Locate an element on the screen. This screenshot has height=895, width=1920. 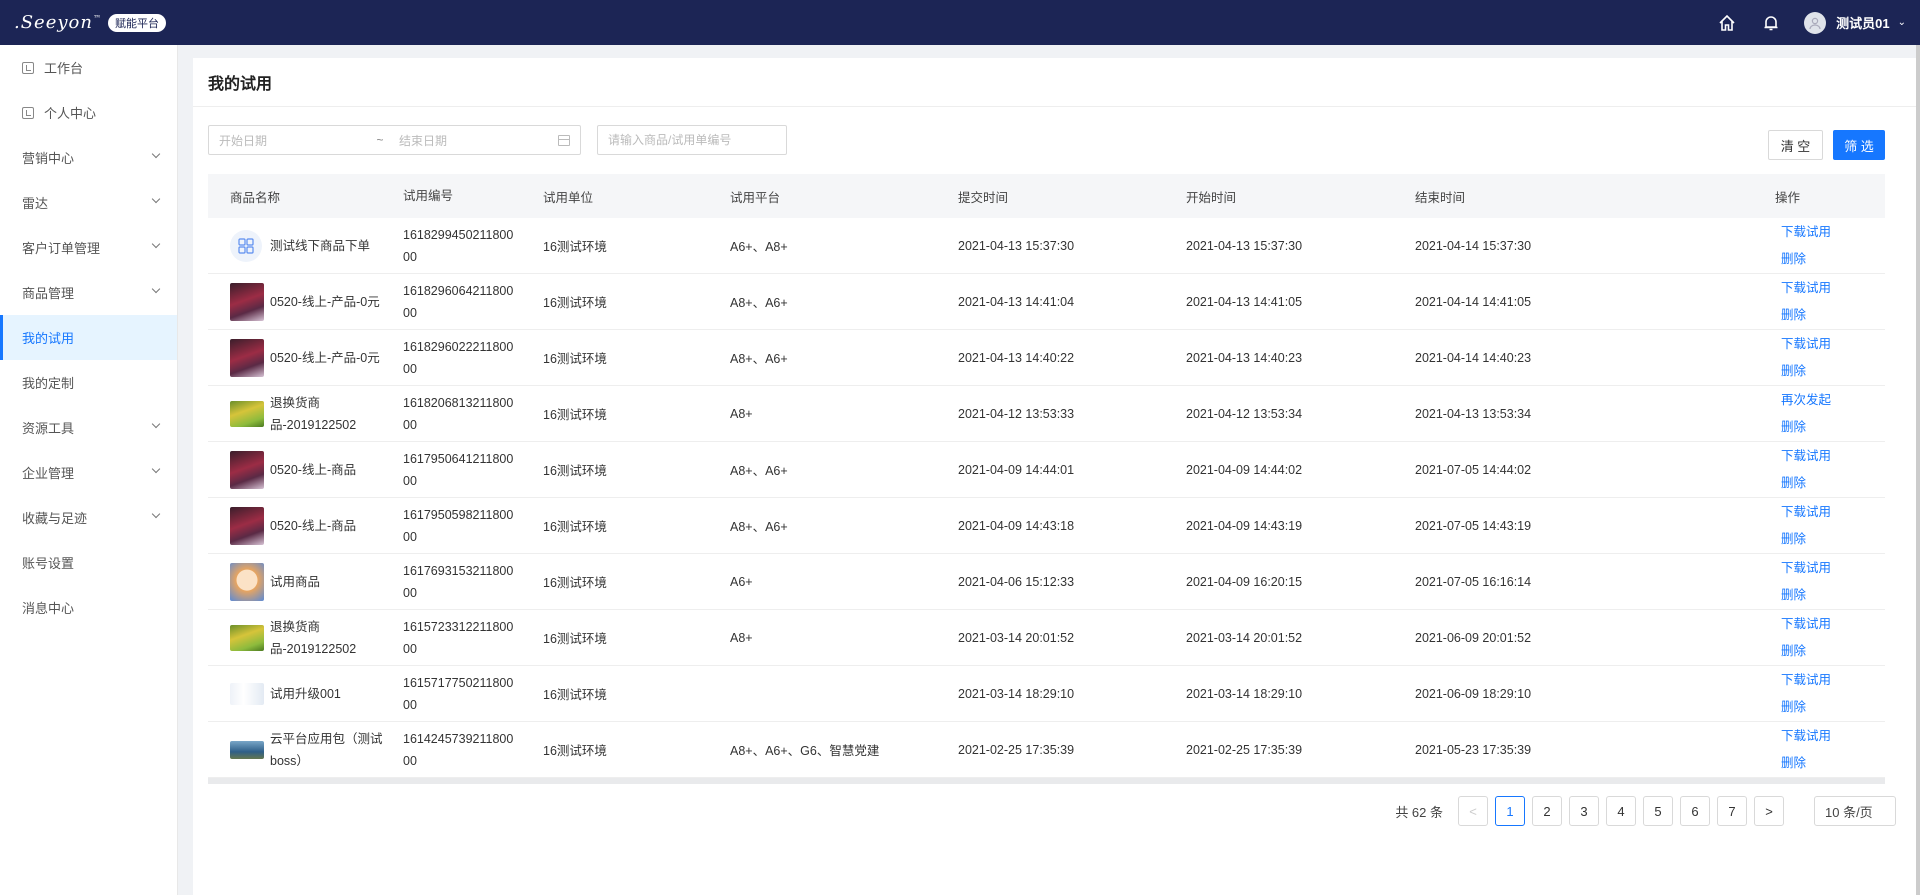
table-header: 商品名称 试用编号 试用单位 试用平台 提交时间 开始时间 结束时间 操作 is located at coordinates (1046, 196).